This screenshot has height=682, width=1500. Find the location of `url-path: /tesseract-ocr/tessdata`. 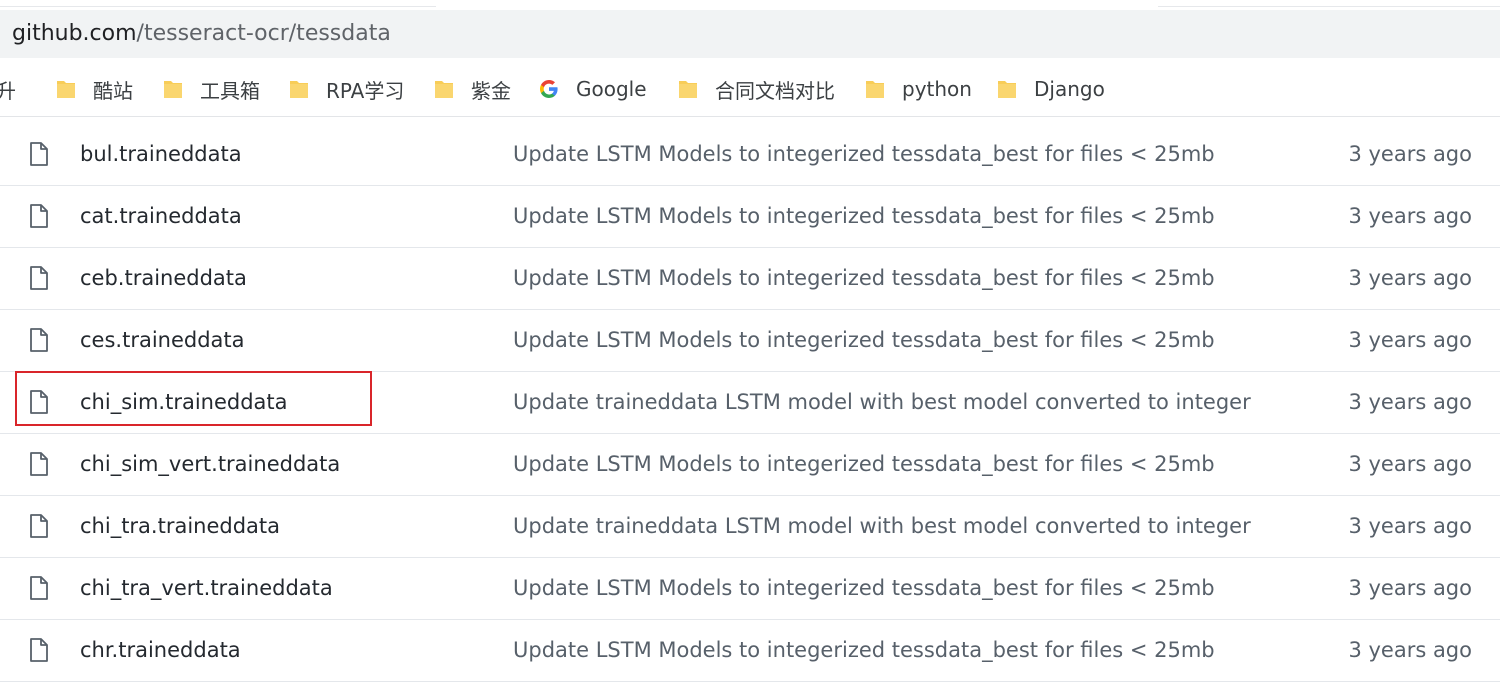

url-path: /tesseract-ocr/tessdata is located at coordinates (263, 33).